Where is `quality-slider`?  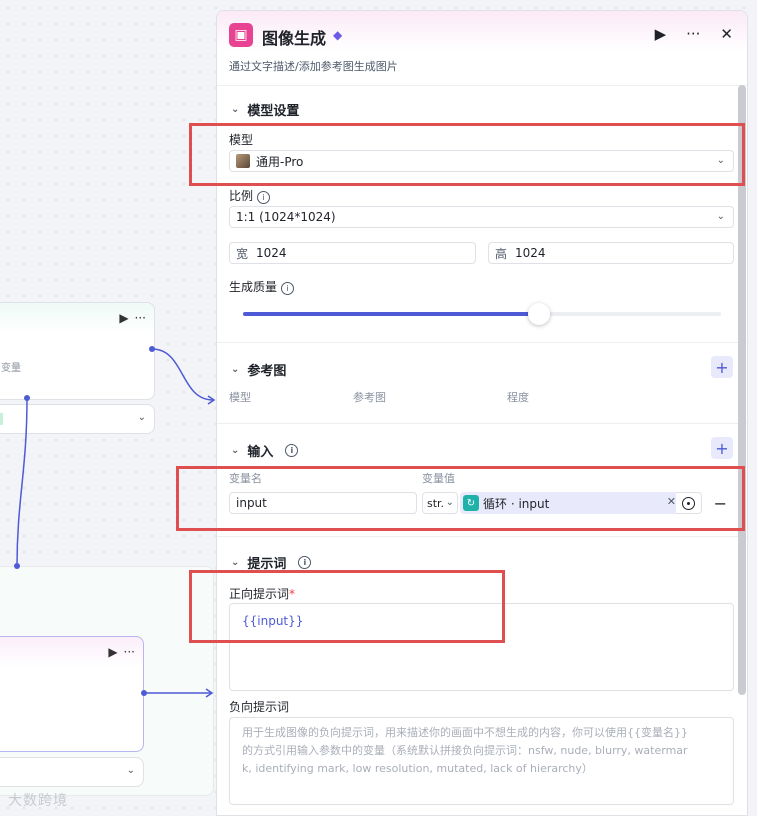 quality-slider is located at coordinates (482, 314).